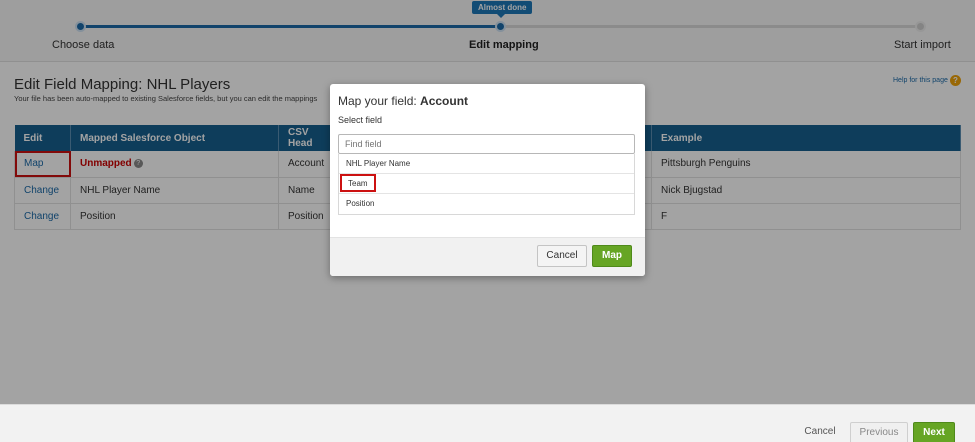  I want to click on footer-cancel-button: Cancel, so click(820, 432).